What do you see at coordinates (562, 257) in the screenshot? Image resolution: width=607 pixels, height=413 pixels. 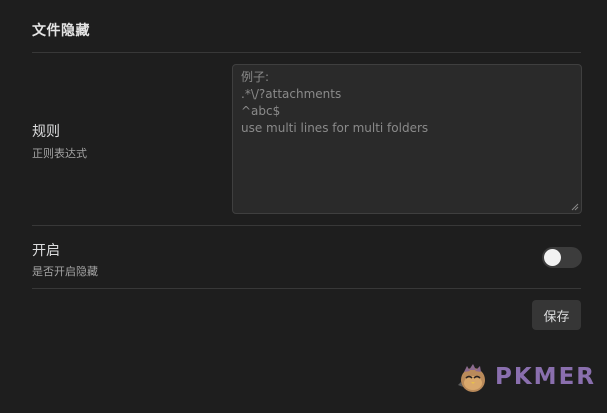 I see `enable-toggle` at bounding box center [562, 257].